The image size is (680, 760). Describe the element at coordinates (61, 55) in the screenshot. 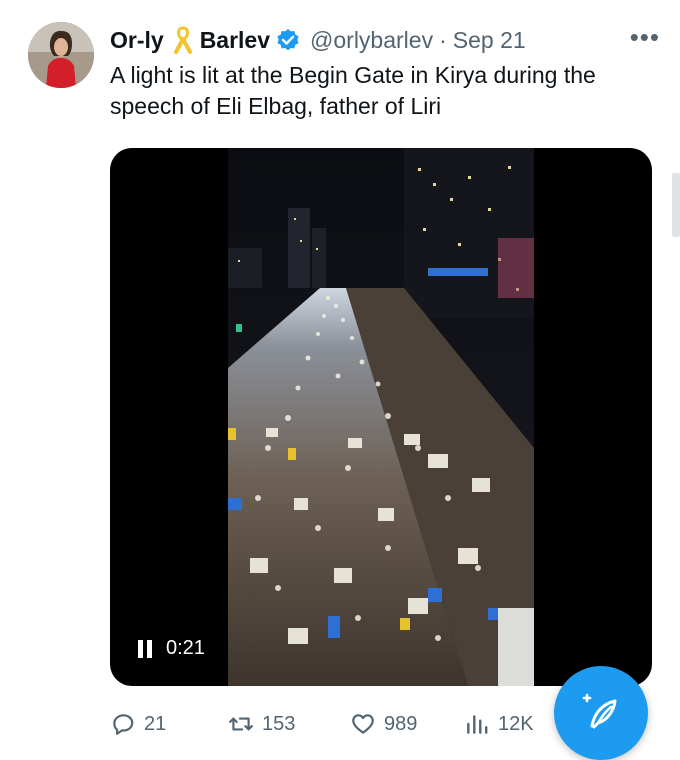

I see `author-avatar` at that location.